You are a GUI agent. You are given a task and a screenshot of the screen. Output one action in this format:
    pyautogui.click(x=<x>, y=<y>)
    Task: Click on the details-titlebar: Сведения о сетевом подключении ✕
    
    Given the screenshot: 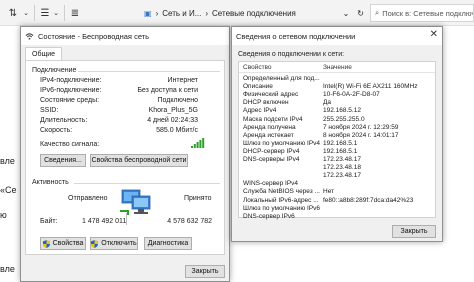 What is the action you would take?
    pyautogui.click(x=337, y=36)
    